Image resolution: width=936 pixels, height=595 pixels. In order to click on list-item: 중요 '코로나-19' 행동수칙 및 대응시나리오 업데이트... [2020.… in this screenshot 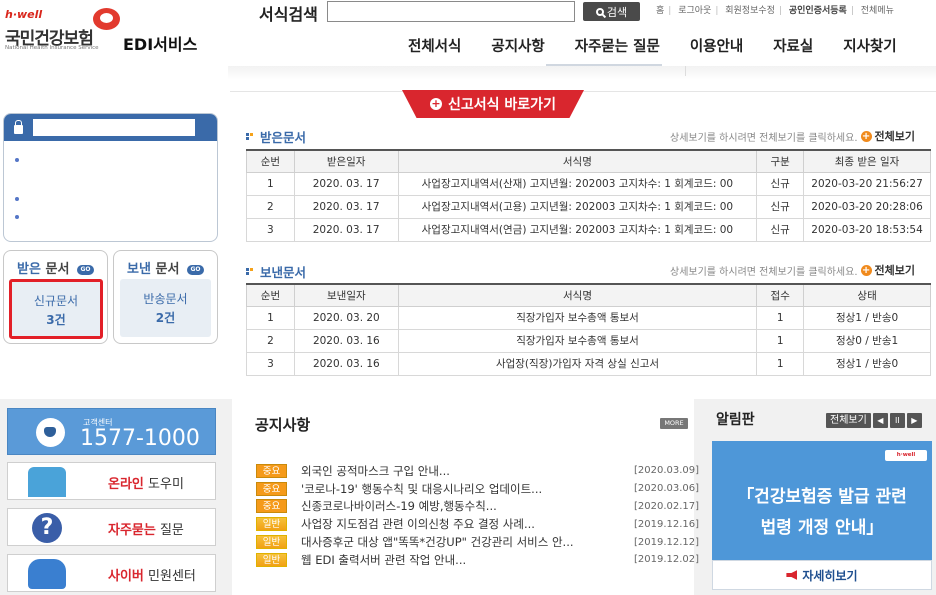, I will do `click(477, 489)`.